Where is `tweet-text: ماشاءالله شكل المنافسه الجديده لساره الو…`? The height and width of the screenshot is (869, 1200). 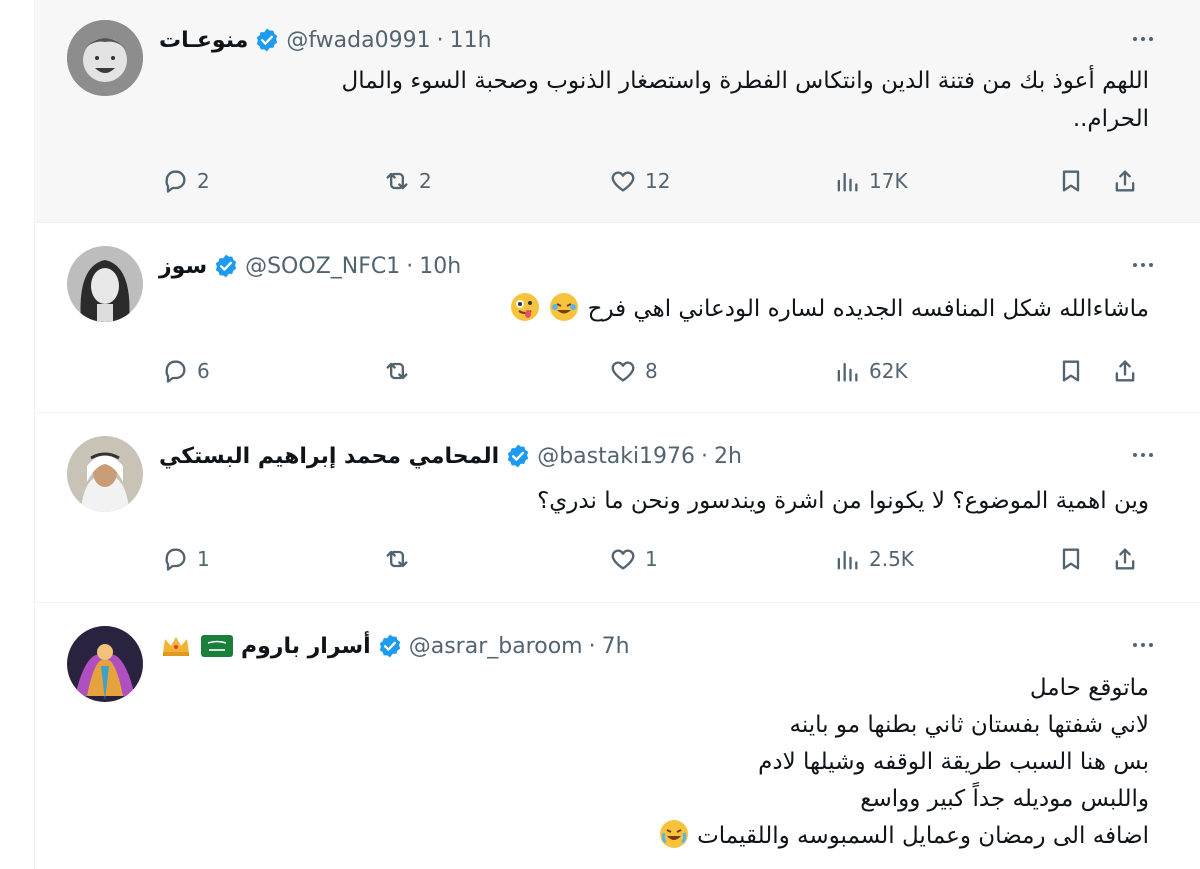 tweet-text: ماشاءالله شكل المنافسه الجديده لساره الو… is located at coordinates (654, 309).